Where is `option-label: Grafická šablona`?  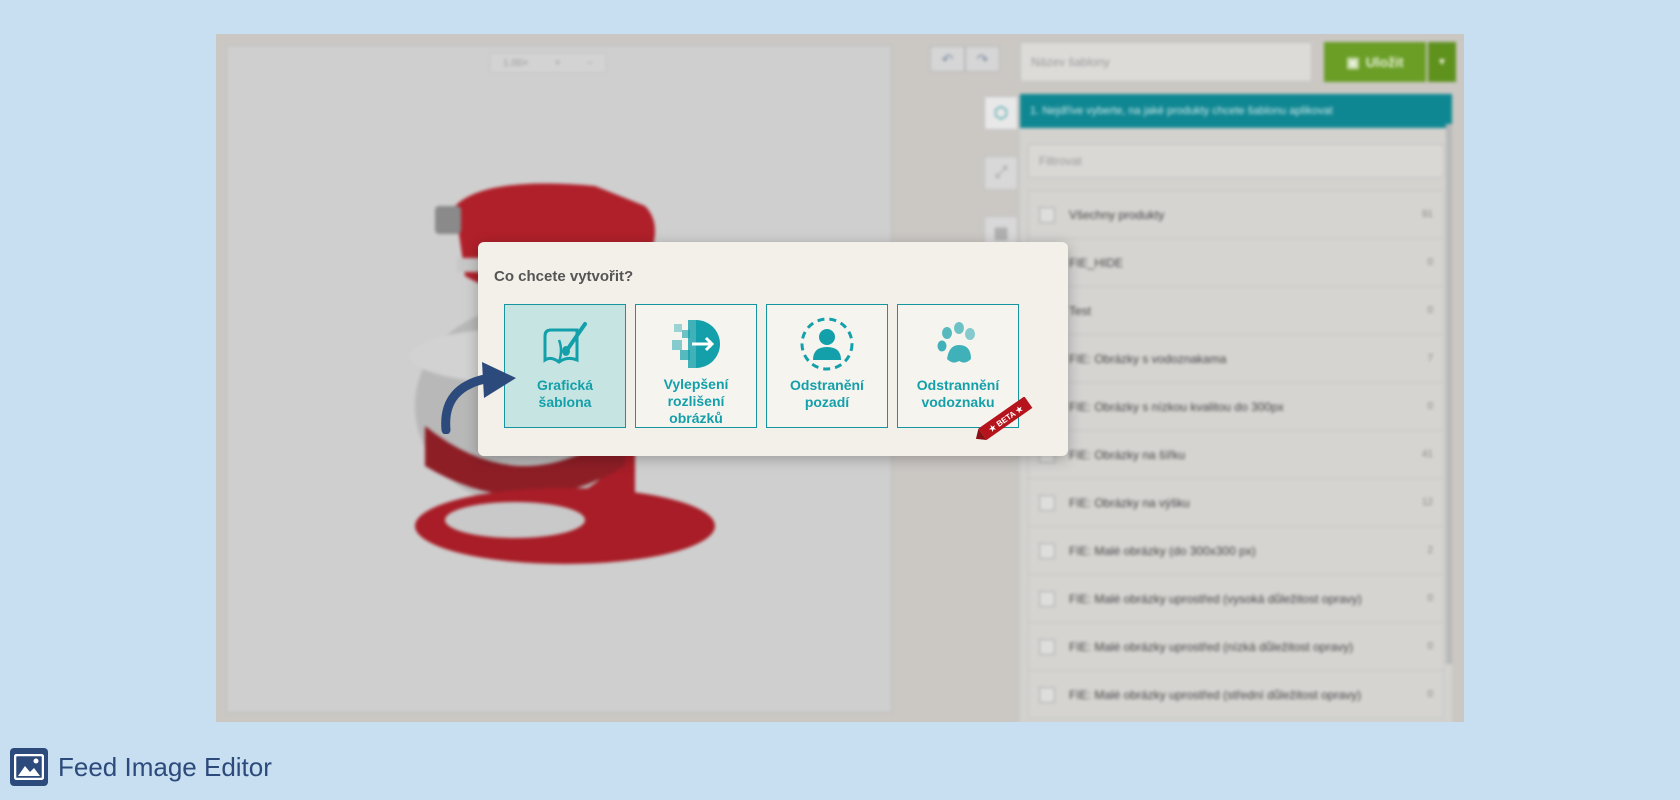 option-label: Grafická šablona is located at coordinates (565, 393).